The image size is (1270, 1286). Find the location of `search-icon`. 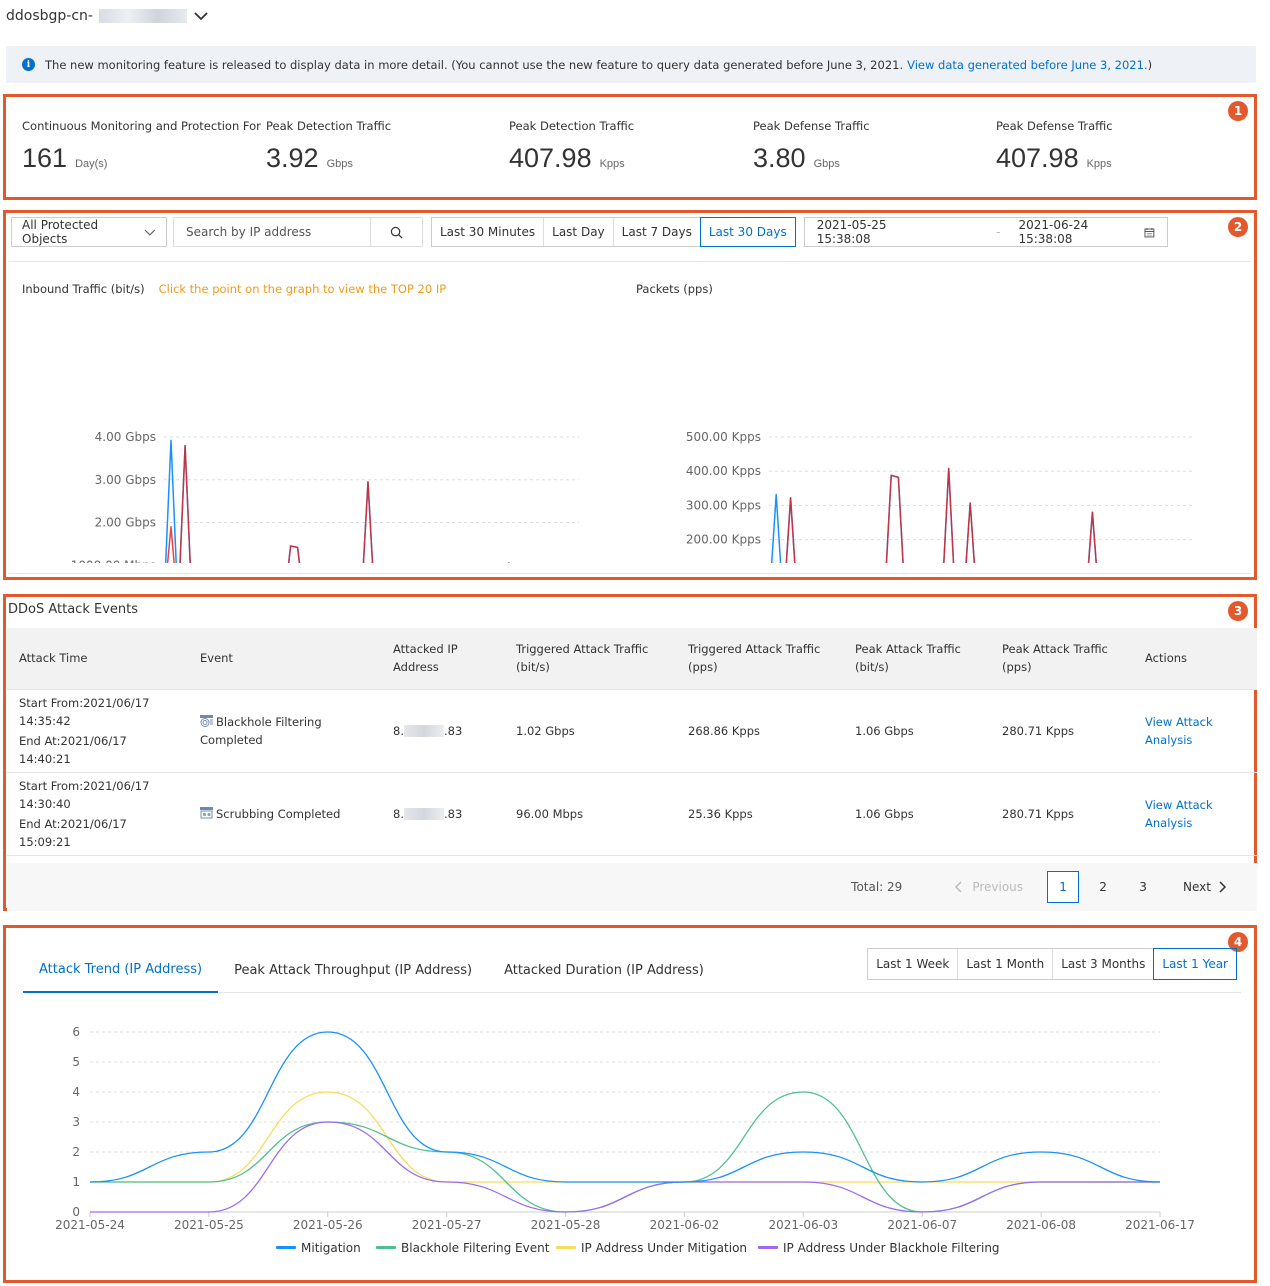

search-icon is located at coordinates (396, 232).